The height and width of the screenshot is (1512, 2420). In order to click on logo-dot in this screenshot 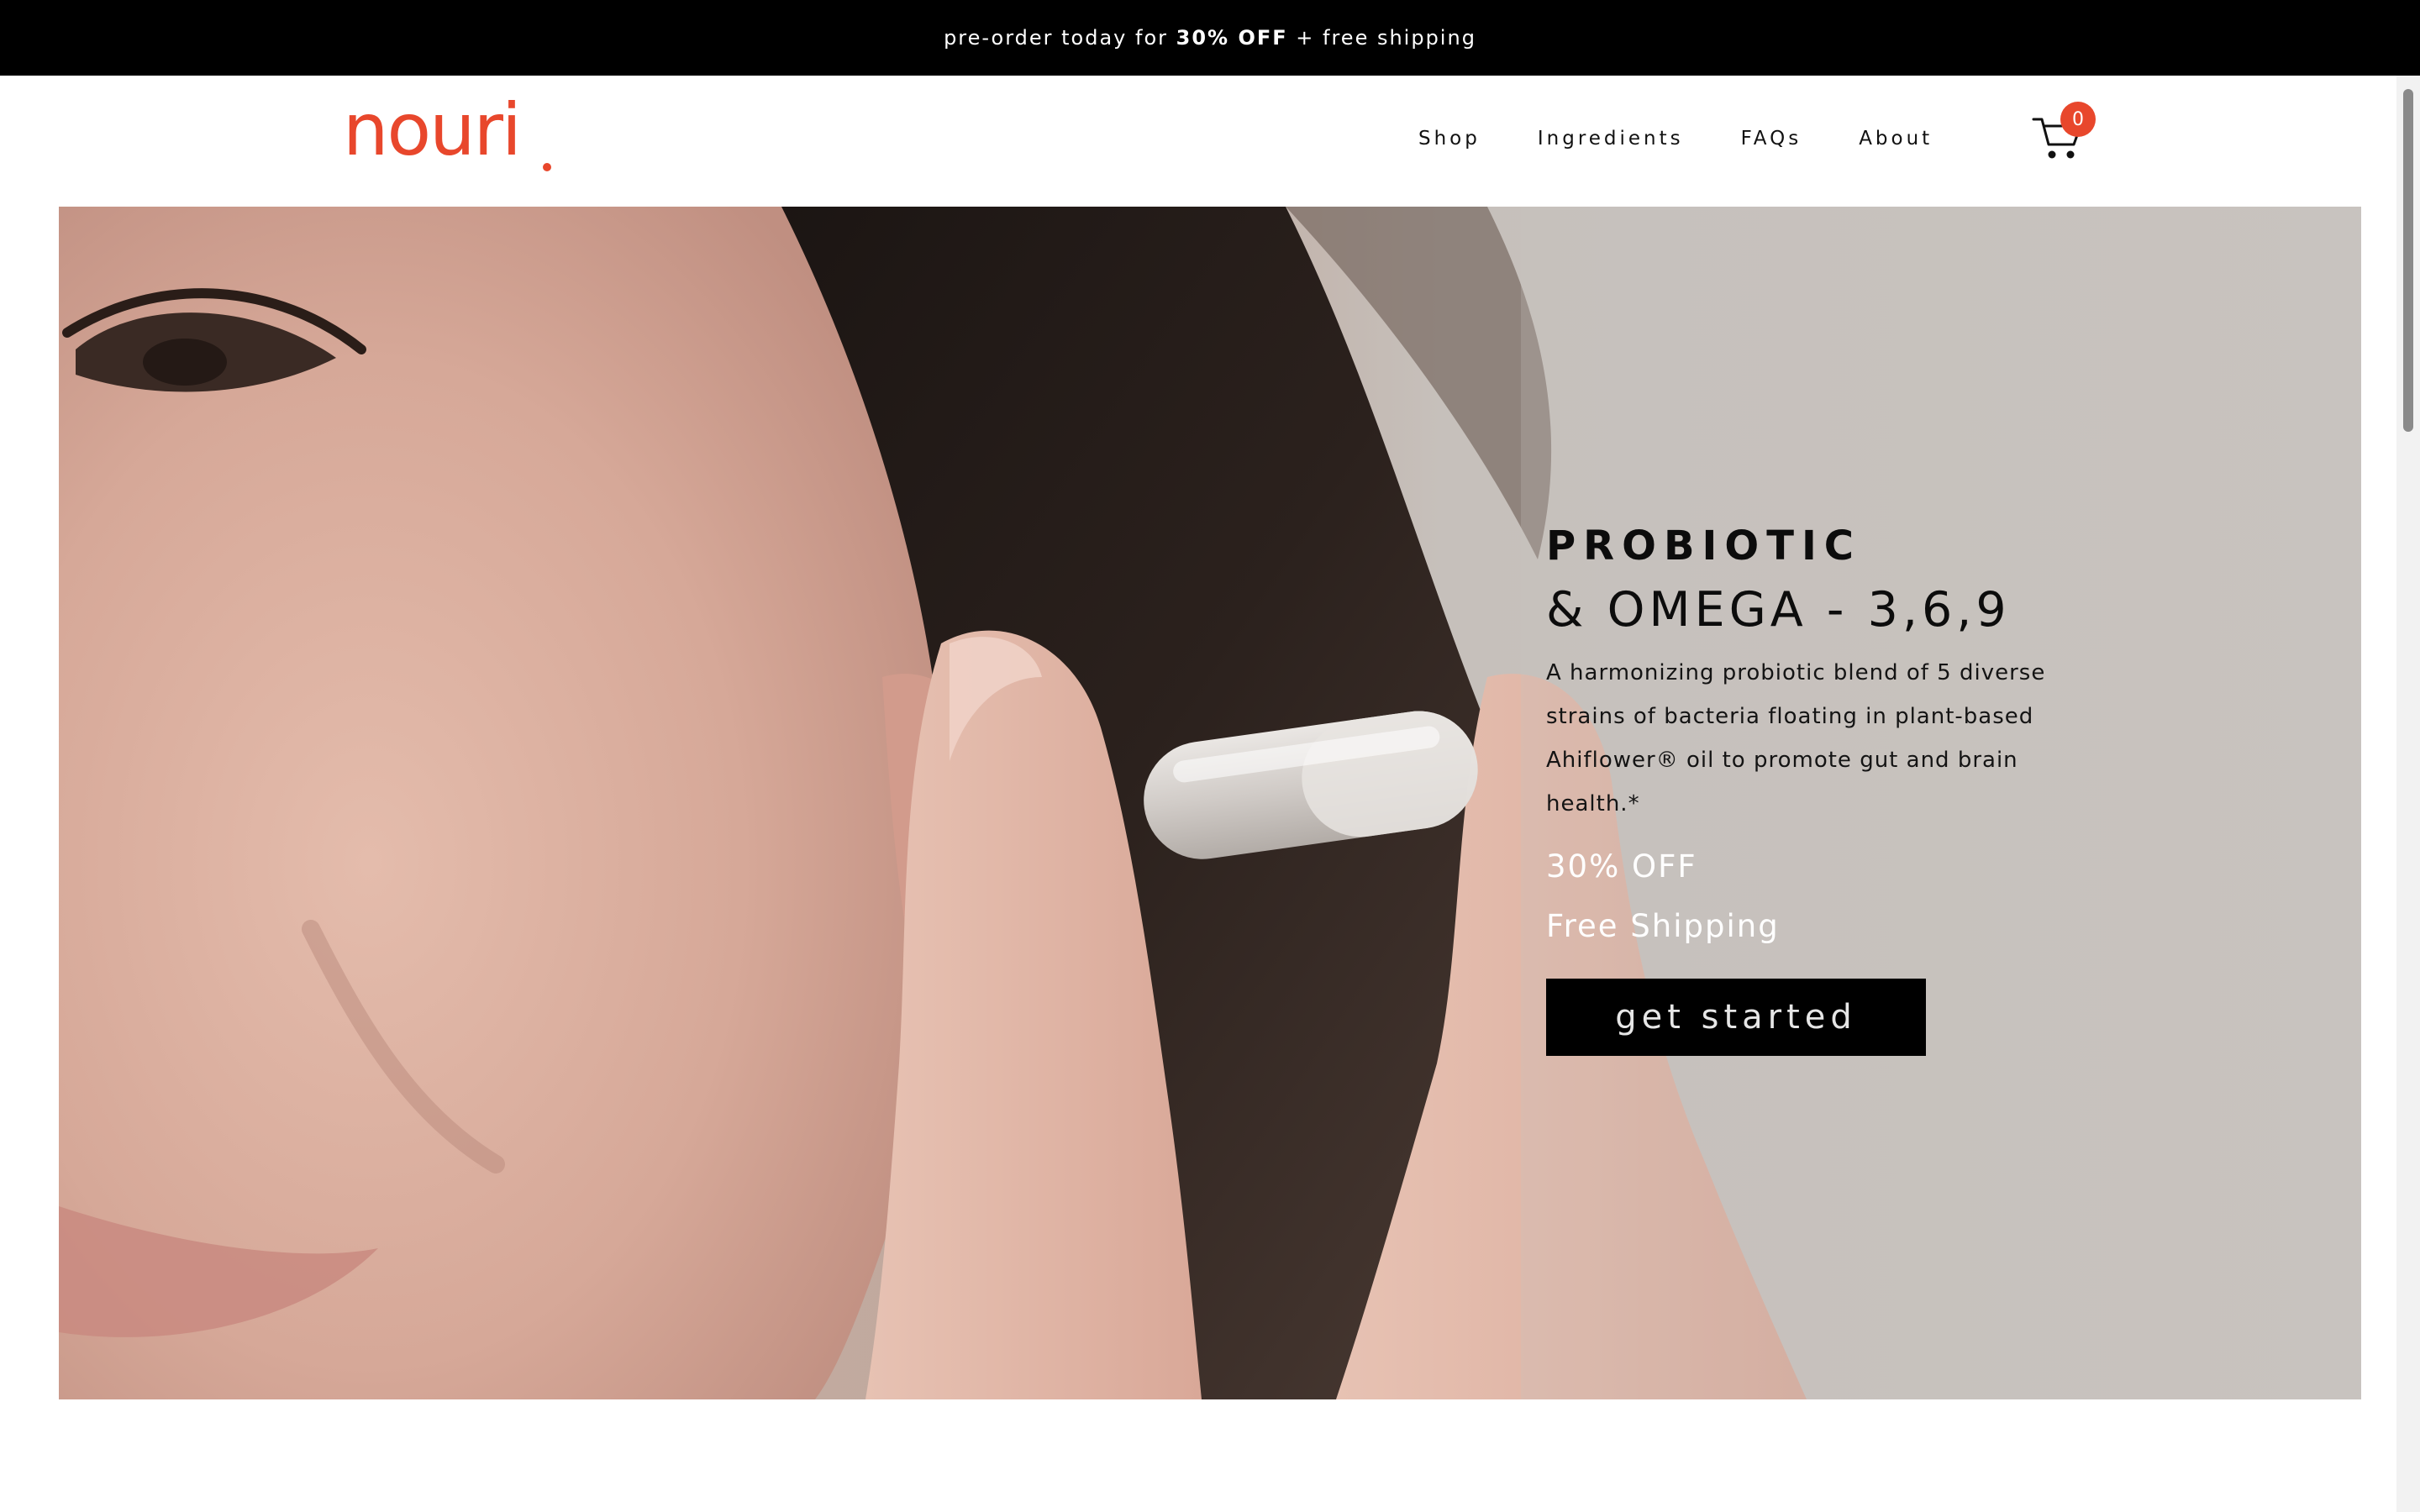, I will do `click(547, 167)`.